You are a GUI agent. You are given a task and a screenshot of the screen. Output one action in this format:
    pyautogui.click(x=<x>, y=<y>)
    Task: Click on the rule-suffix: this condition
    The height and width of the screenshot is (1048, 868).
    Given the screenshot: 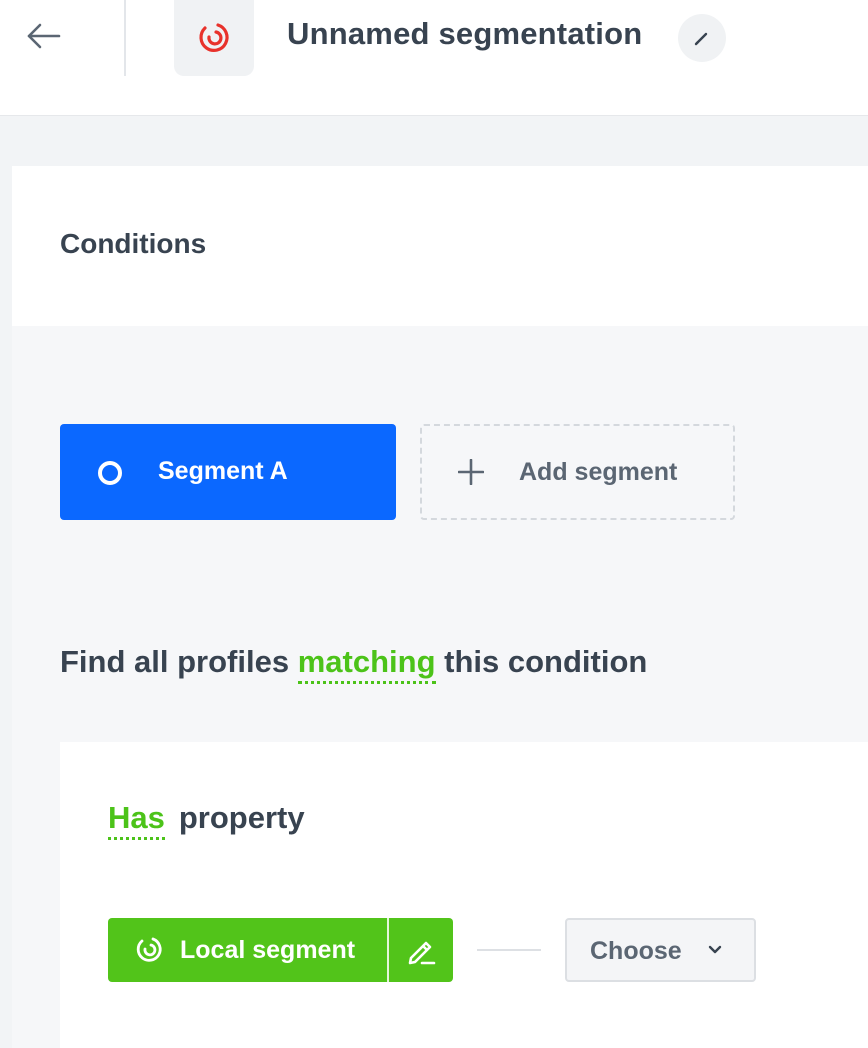 What is the action you would take?
    pyautogui.click(x=546, y=661)
    